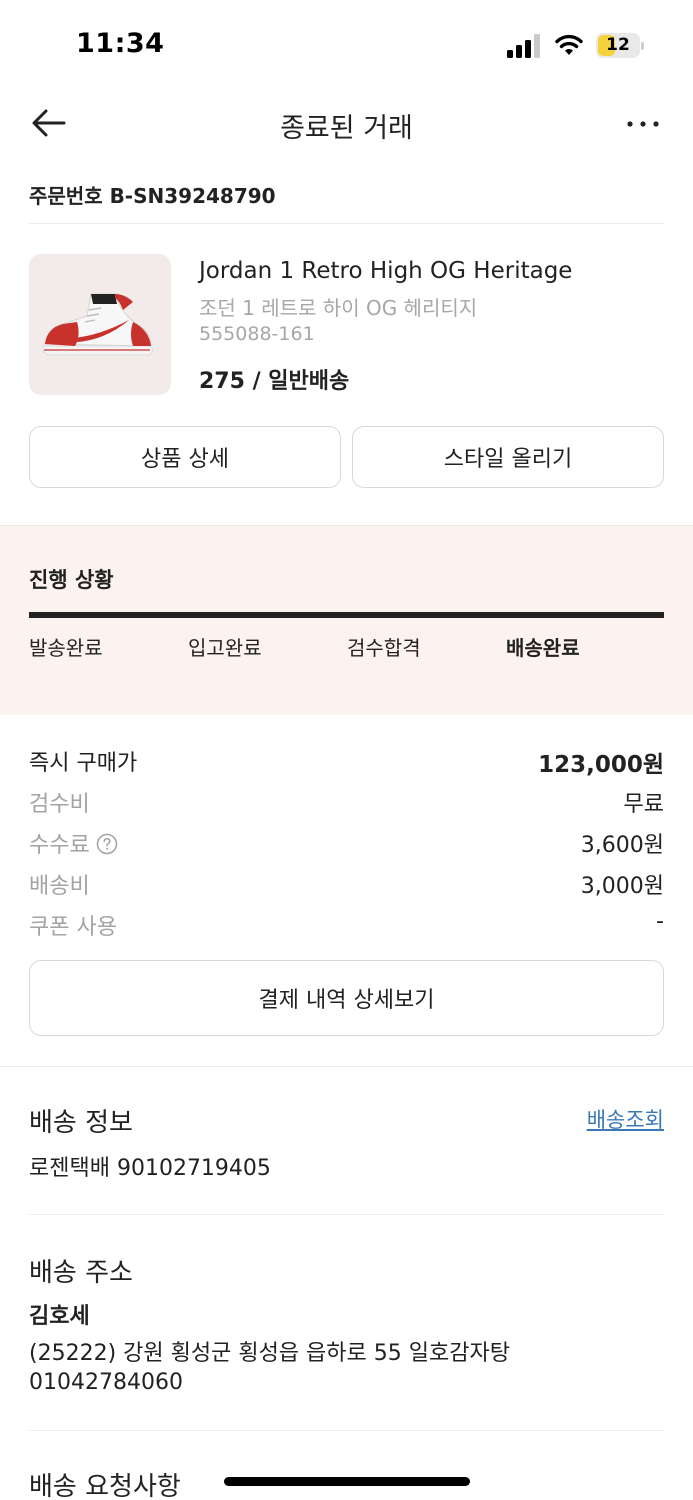 The width and height of the screenshot is (693, 1500). What do you see at coordinates (569, 44) in the screenshot?
I see `wifi-icon` at bounding box center [569, 44].